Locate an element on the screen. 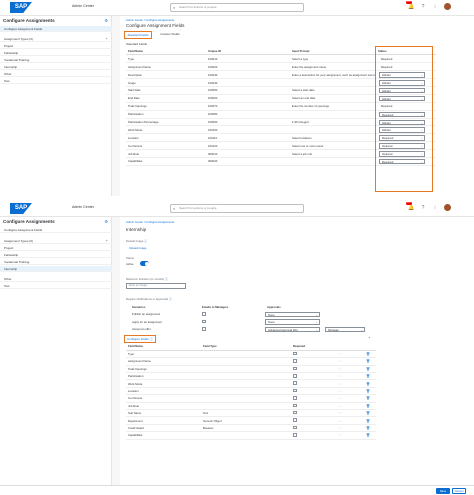  field-type is located at coordinates (246, 406).